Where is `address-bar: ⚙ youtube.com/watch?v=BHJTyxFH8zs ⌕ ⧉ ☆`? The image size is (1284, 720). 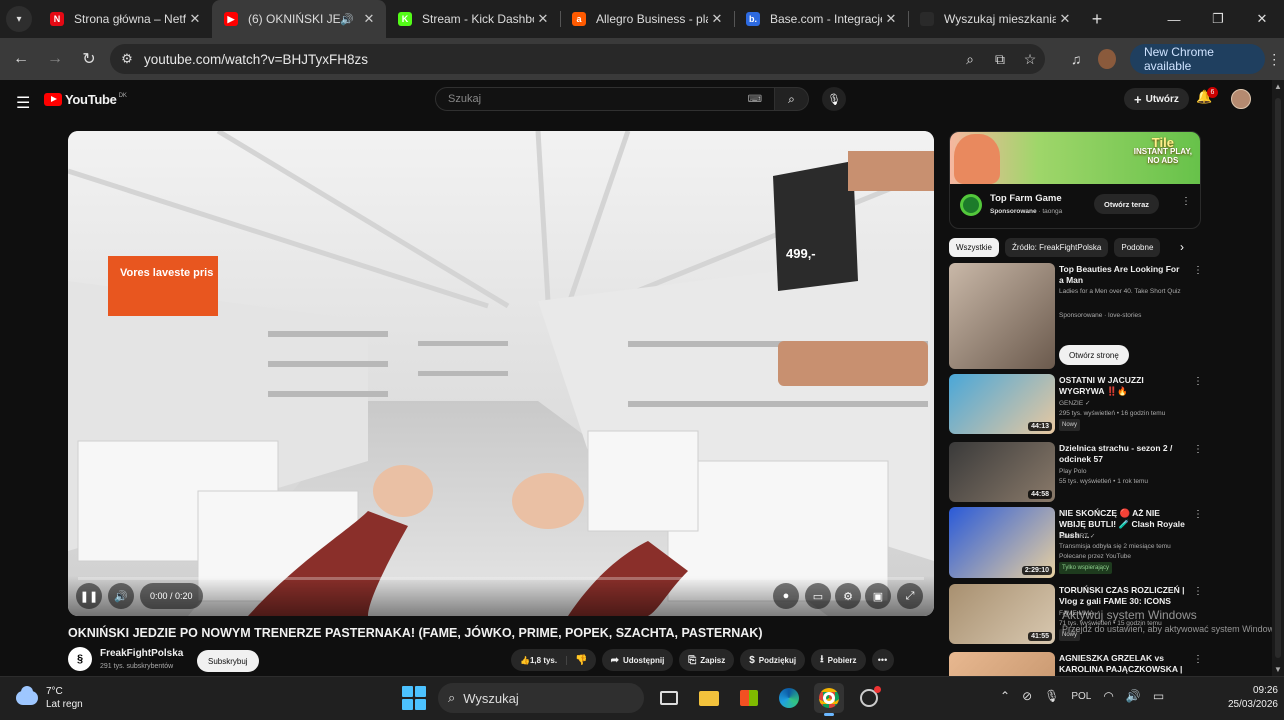 address-bar: ⚙ youtube.com/watch?v=BHJTyxFH8zs ⌕ ⧉ ☆ is located at coordinates (577, 59).